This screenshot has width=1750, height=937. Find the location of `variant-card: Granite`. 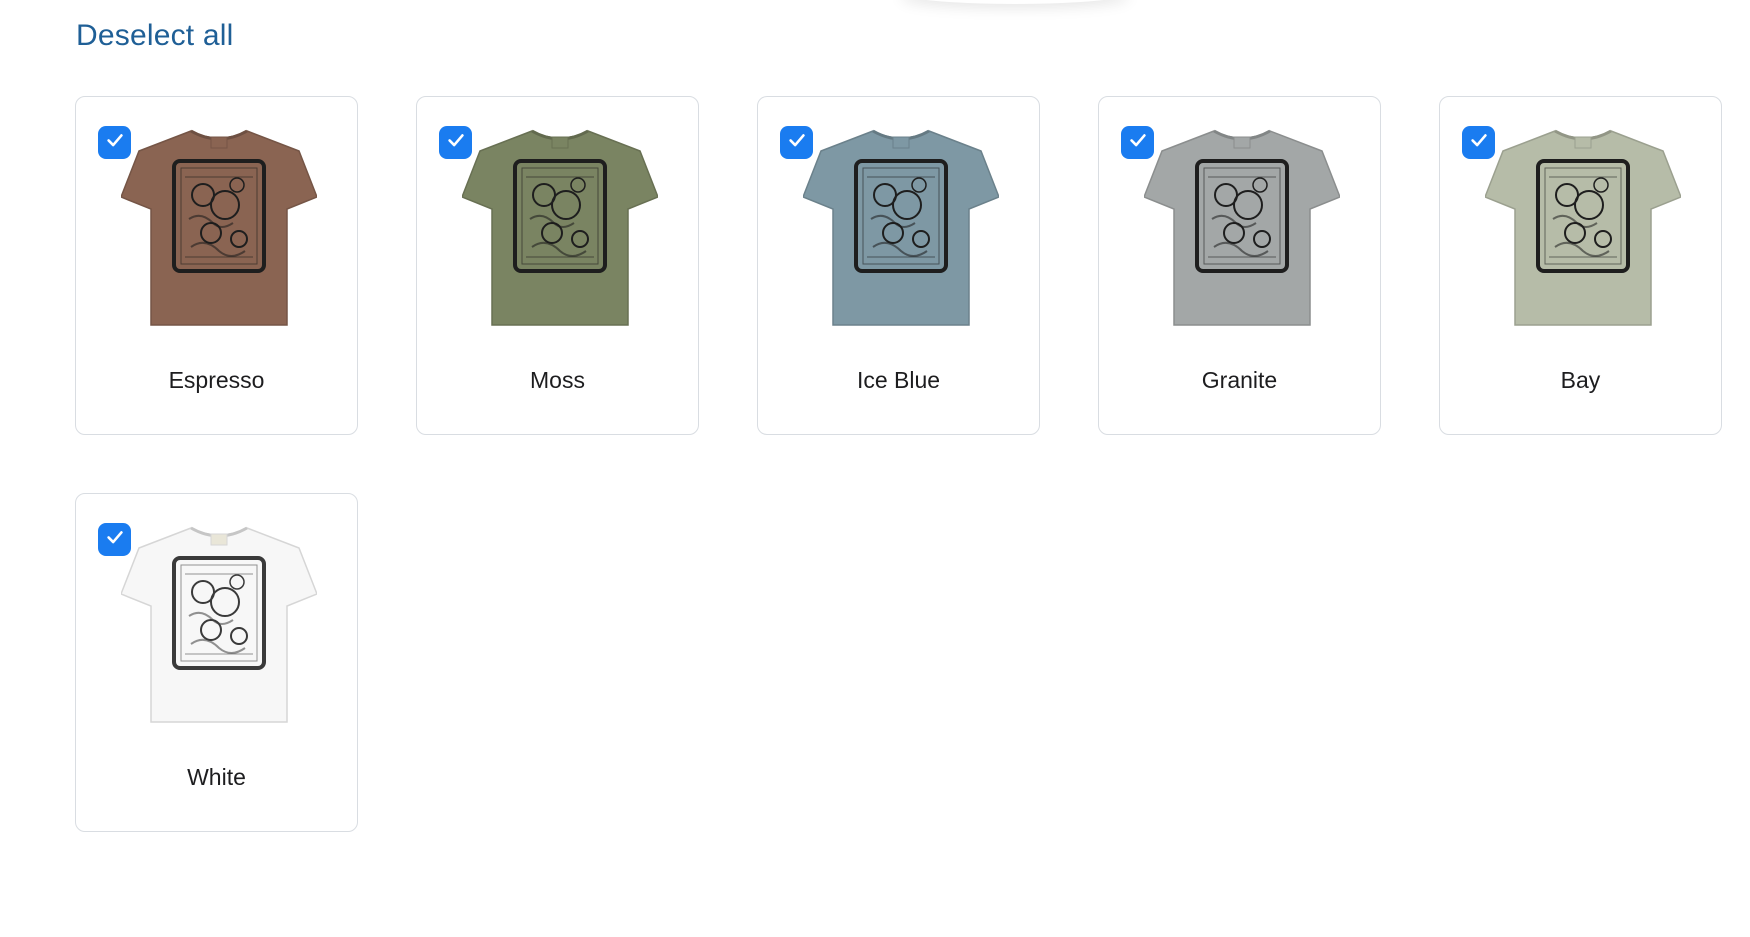

variant-card: Granite is located at coordinates (1239, 265).